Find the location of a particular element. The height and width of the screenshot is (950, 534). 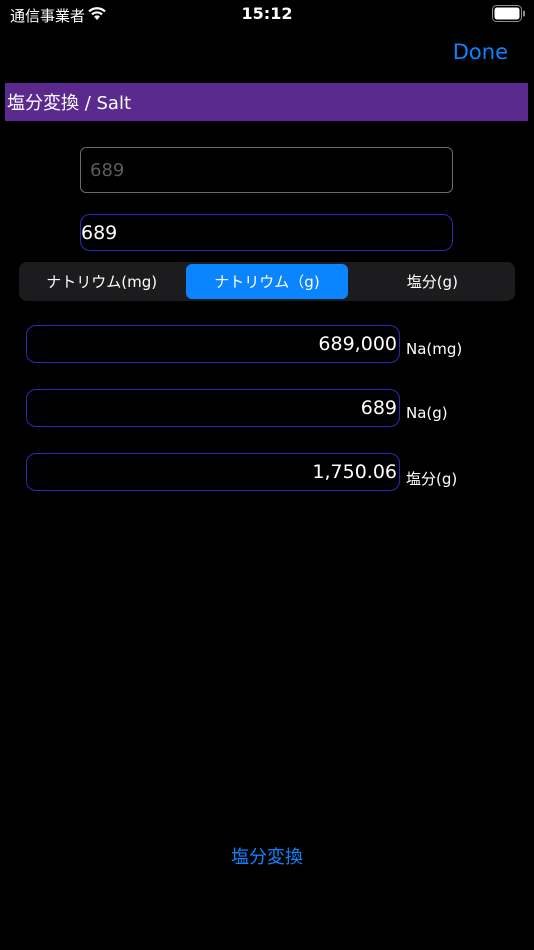

unit-segmented-control: ナトリウム(mg) ナトリウム（g) 塩分(g) is located at coordinates (267, 281).